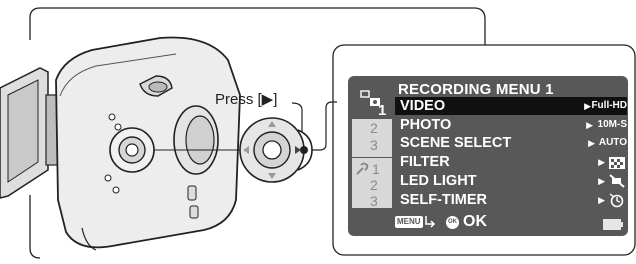  I want to click on menu-item-label: FILTER, so click(425, 162).